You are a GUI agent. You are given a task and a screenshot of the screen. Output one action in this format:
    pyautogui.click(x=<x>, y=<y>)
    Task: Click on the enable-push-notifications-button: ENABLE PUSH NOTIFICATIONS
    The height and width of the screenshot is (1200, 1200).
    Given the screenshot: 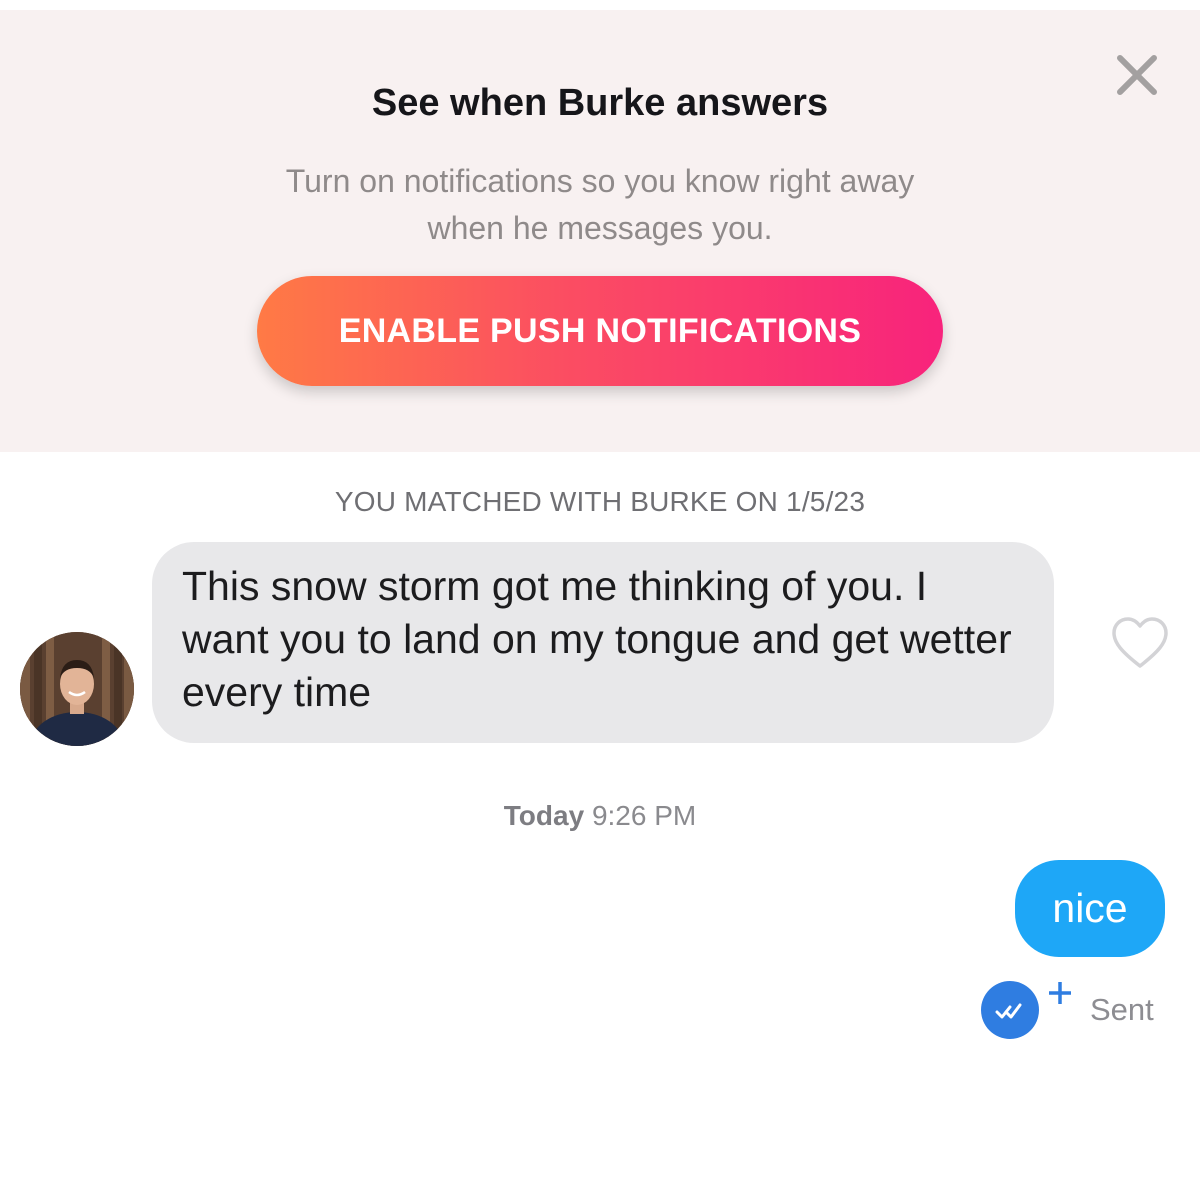 What is the action you would take?
    pyautogui.click(x=600, y=331)
    